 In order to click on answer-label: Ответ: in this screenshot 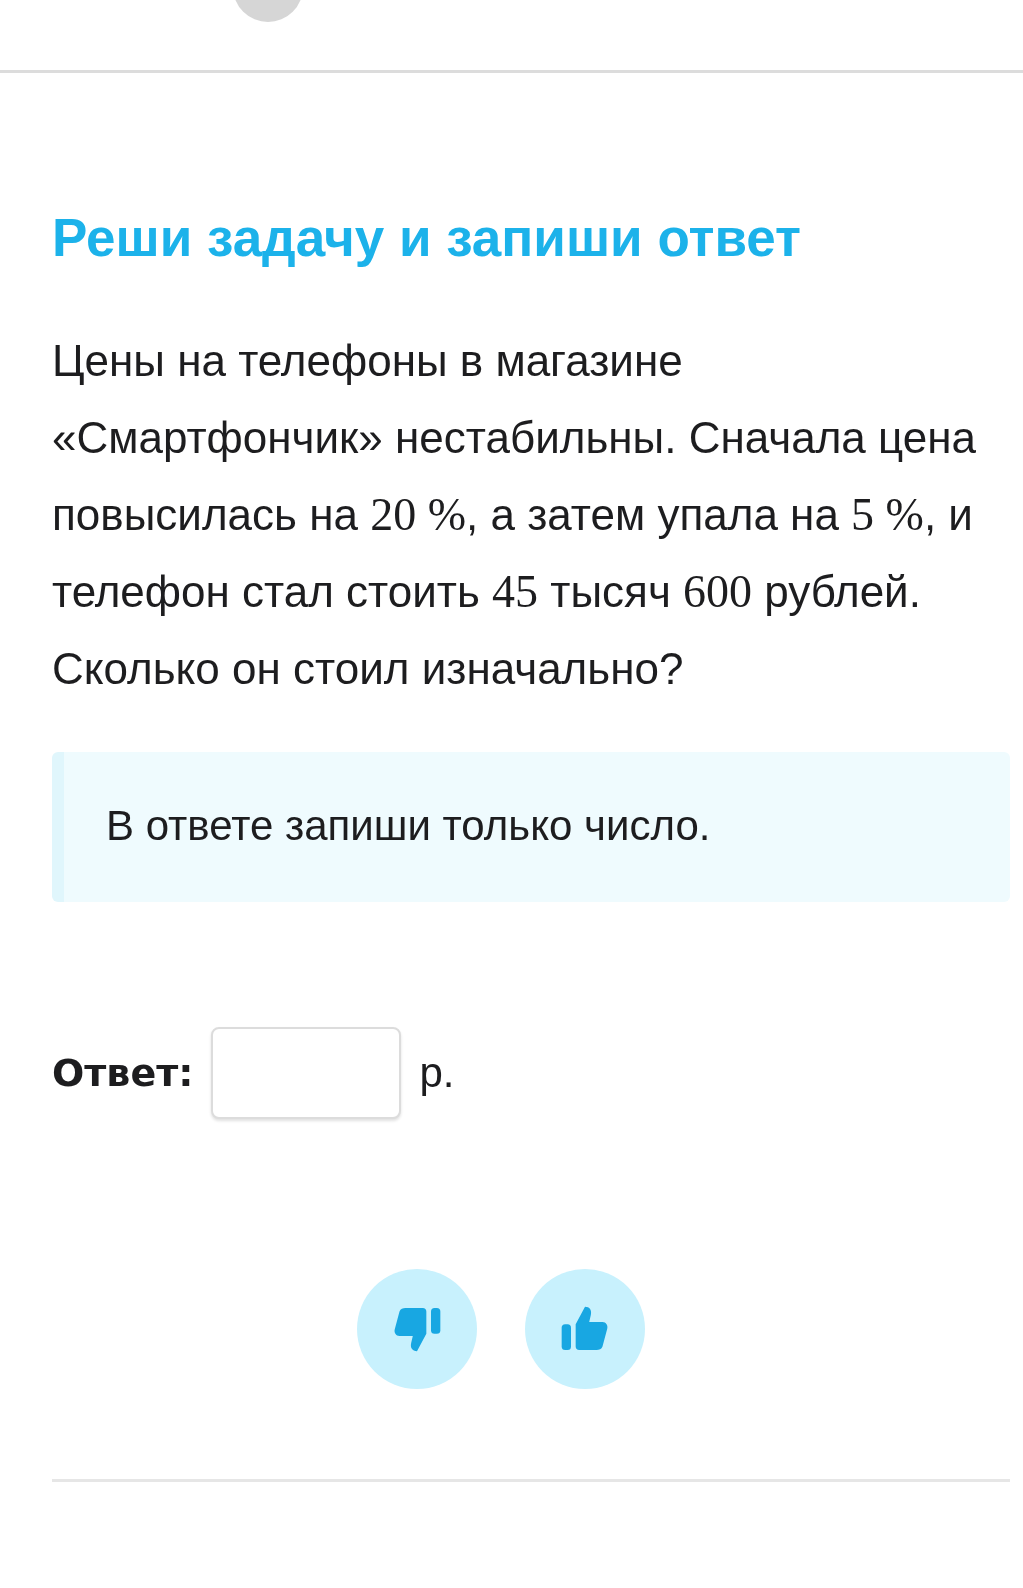, I will do `click(123, 1073)`.